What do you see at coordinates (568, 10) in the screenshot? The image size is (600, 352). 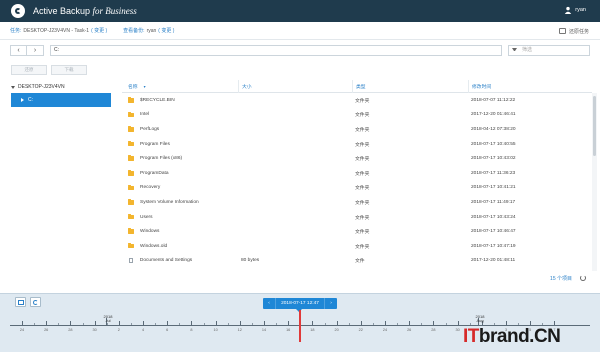 I see `user-icon` at bounding box center [568, 10].